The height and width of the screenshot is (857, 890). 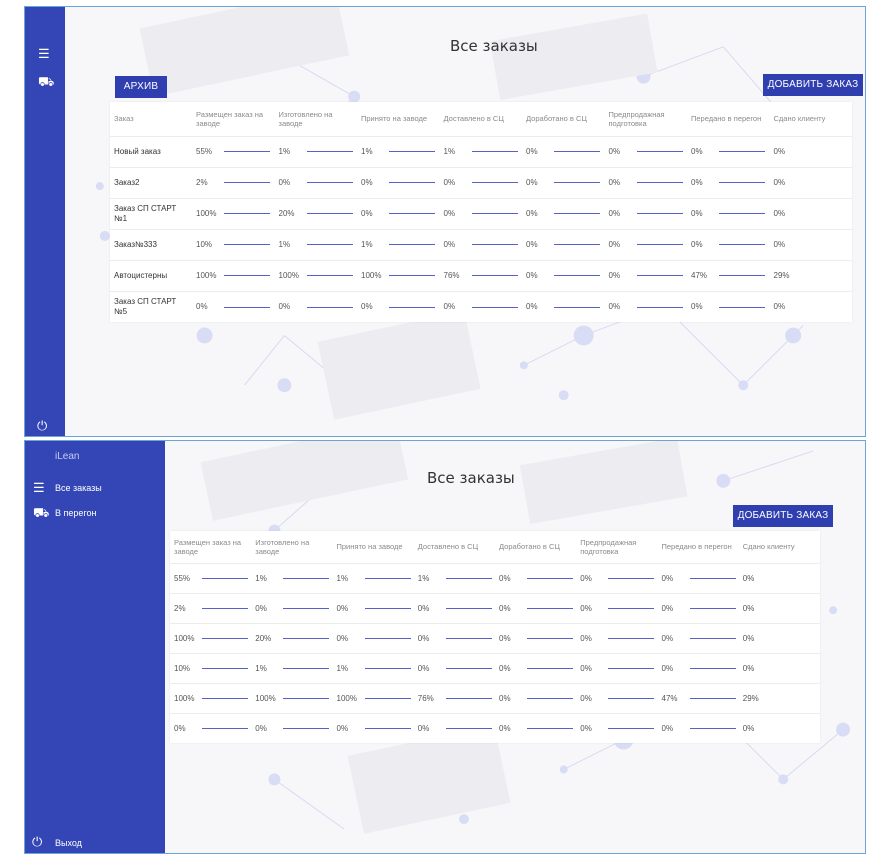 What do you see at coordinates (211, 577) in the screenshot?
I see `stage-cell: 55%` at bounding box center [211, 577].